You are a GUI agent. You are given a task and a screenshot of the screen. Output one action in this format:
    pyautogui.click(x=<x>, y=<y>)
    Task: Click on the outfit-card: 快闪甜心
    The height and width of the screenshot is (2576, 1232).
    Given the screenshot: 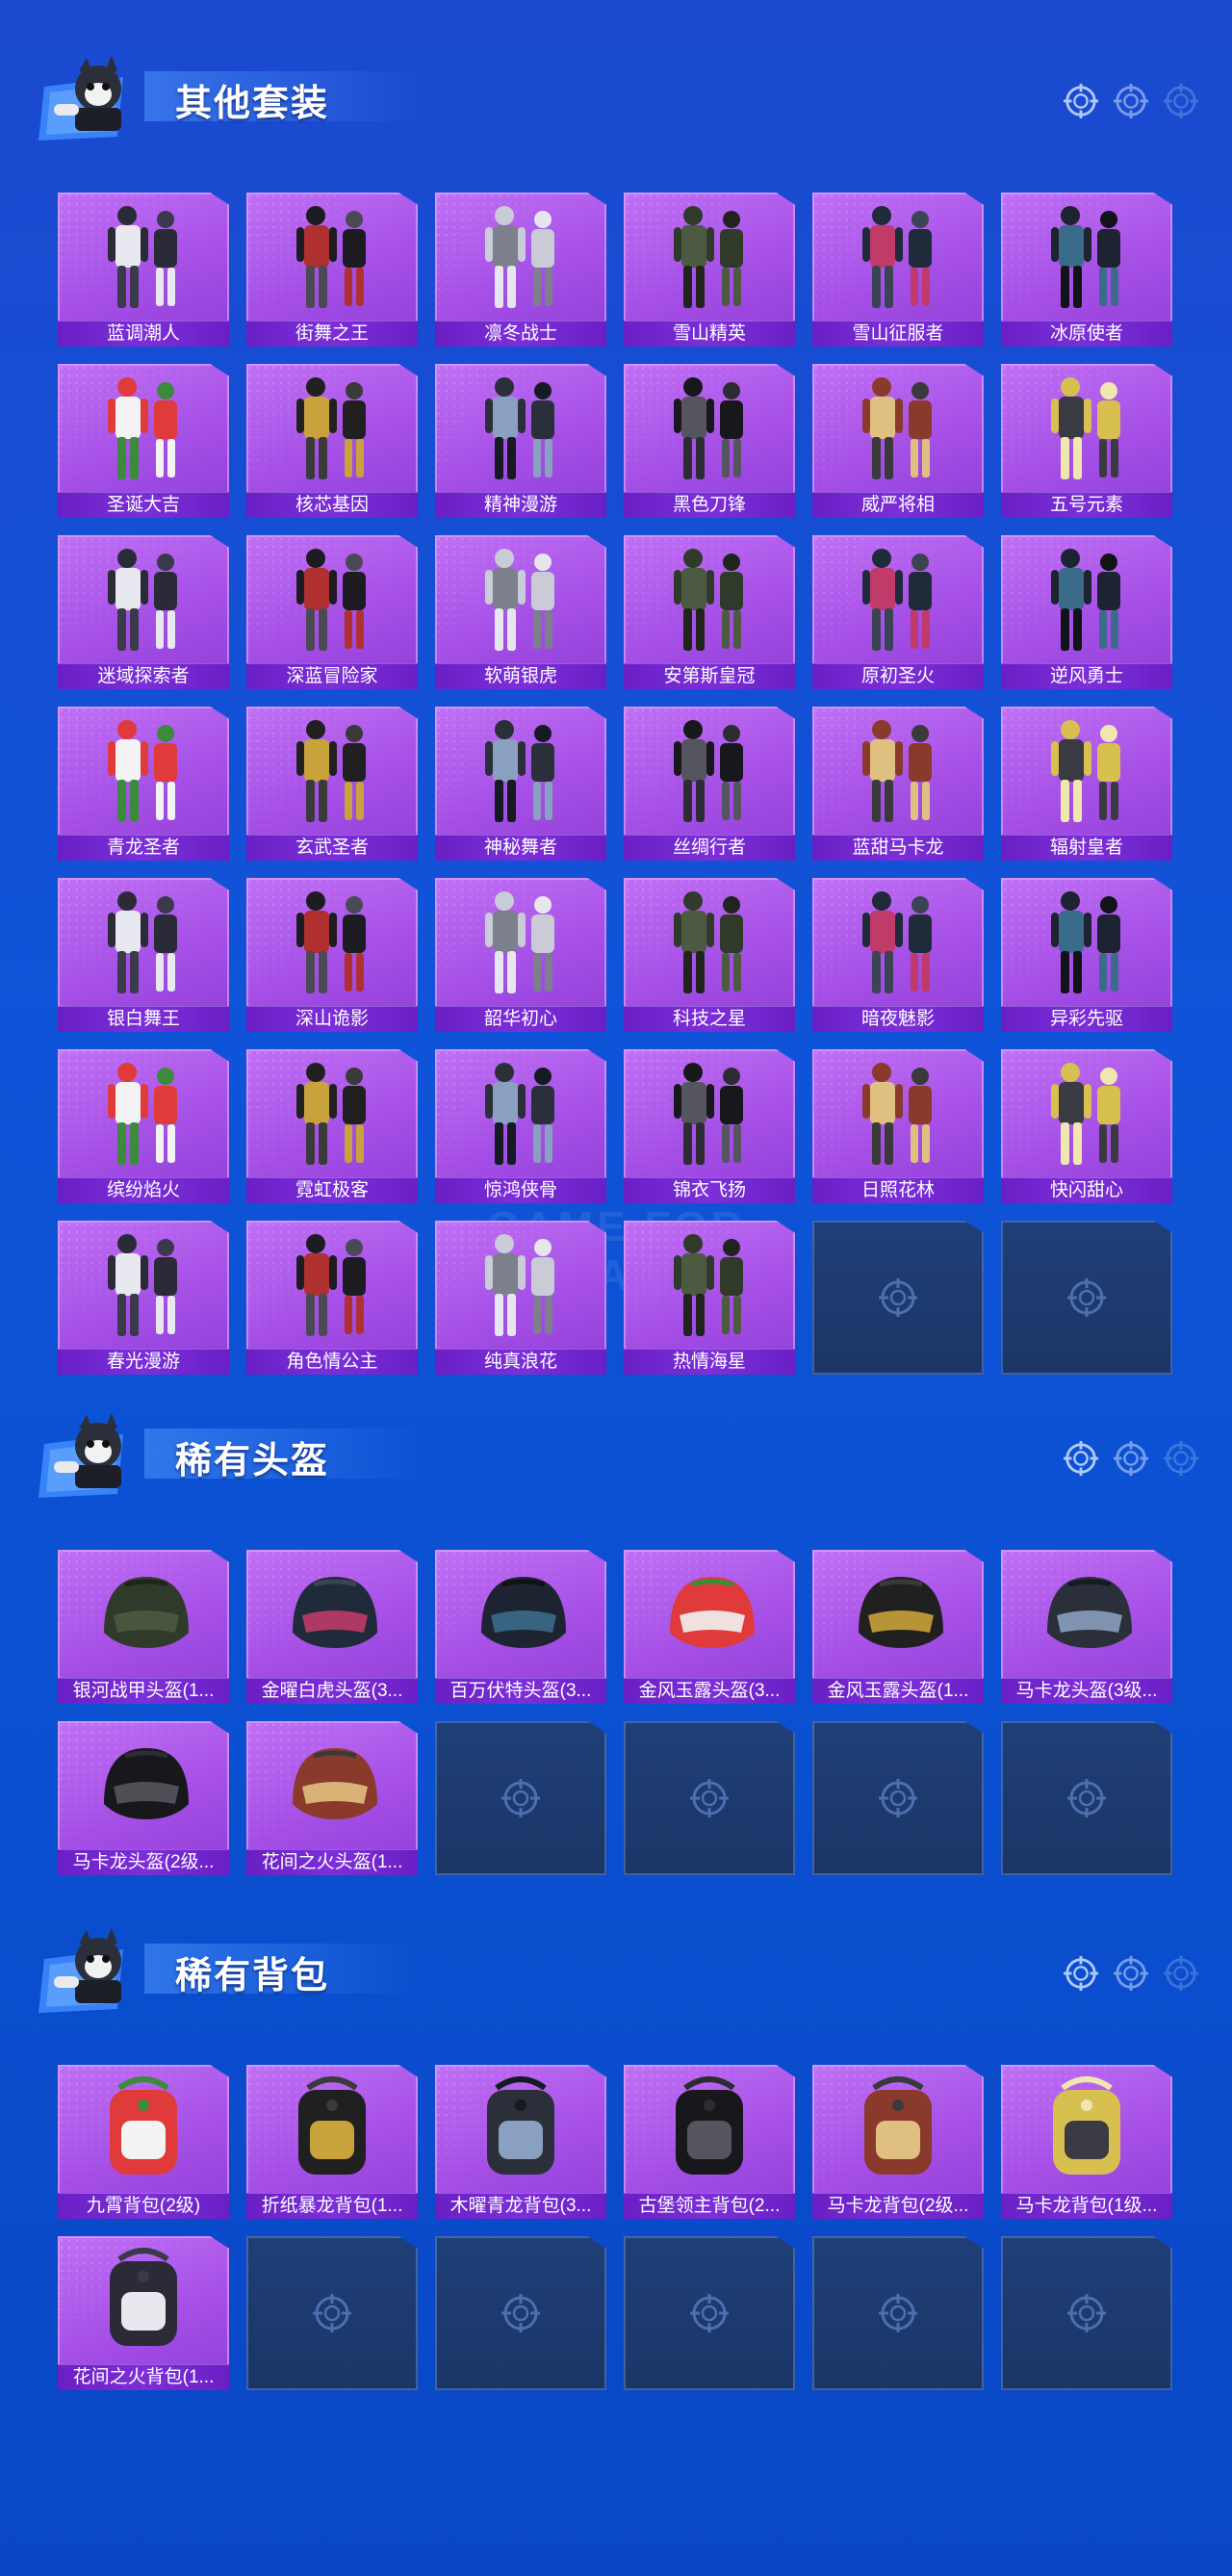 What is the action you would take?
    pyautogui.click(x=1086, y=1126)
    